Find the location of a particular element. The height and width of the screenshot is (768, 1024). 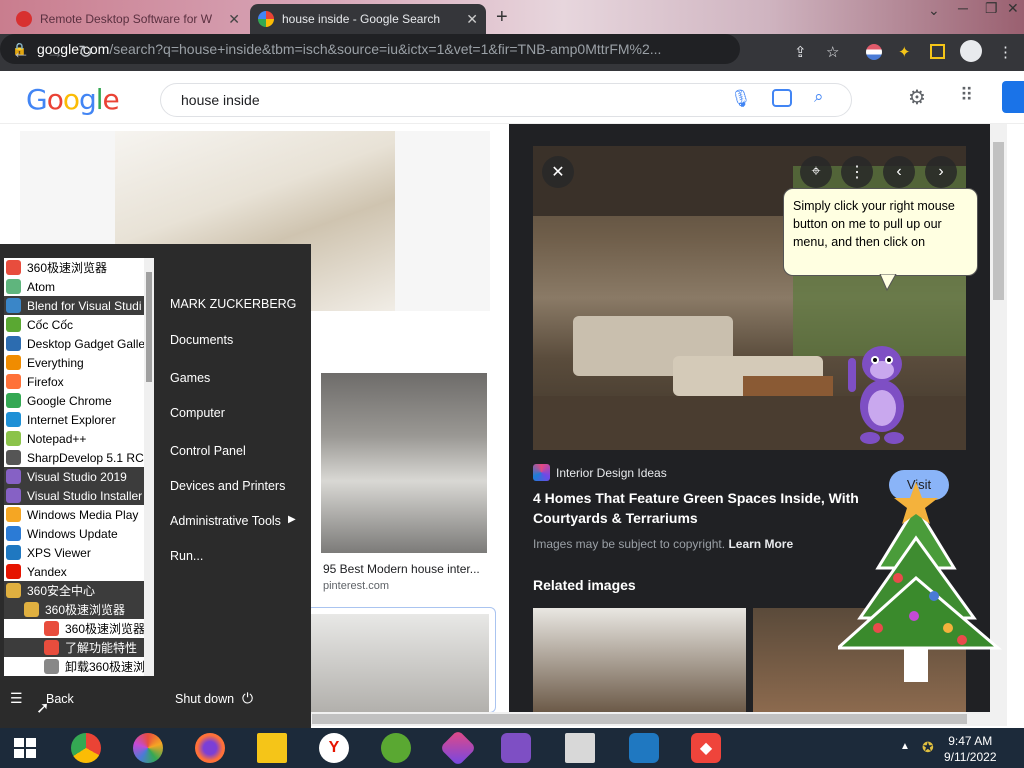

close-window-icon: ✕ is located at coordinates (1013, 8).